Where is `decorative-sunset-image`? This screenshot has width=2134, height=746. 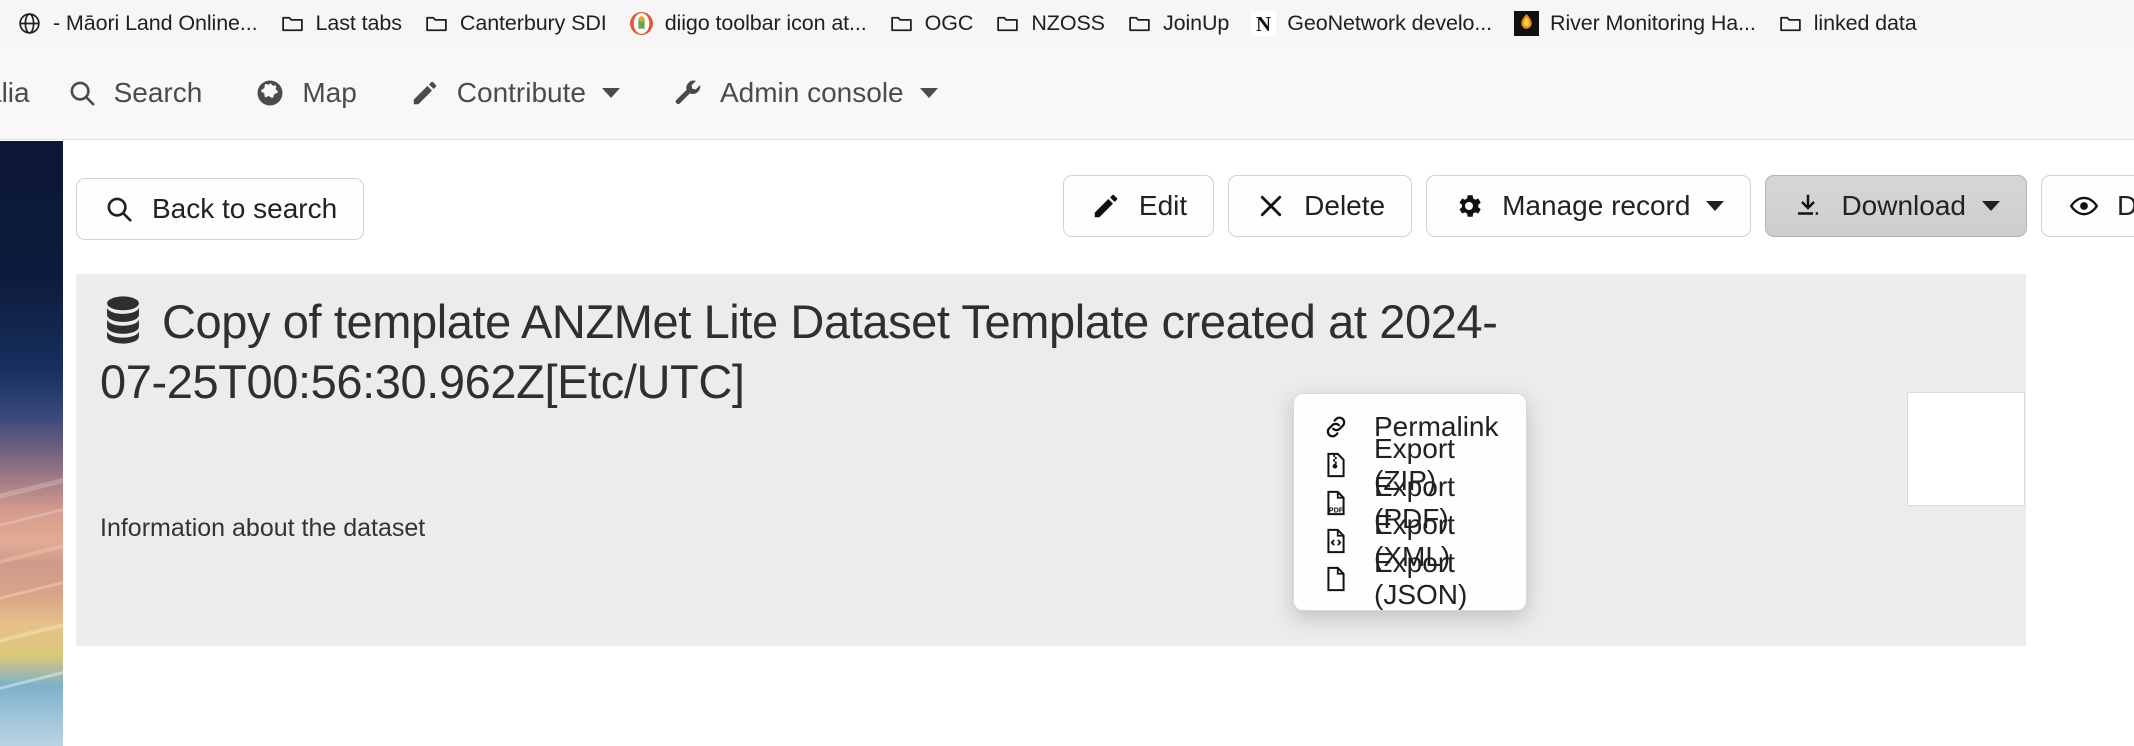
decorative-sunset-image is located at coordinates (31, 443).